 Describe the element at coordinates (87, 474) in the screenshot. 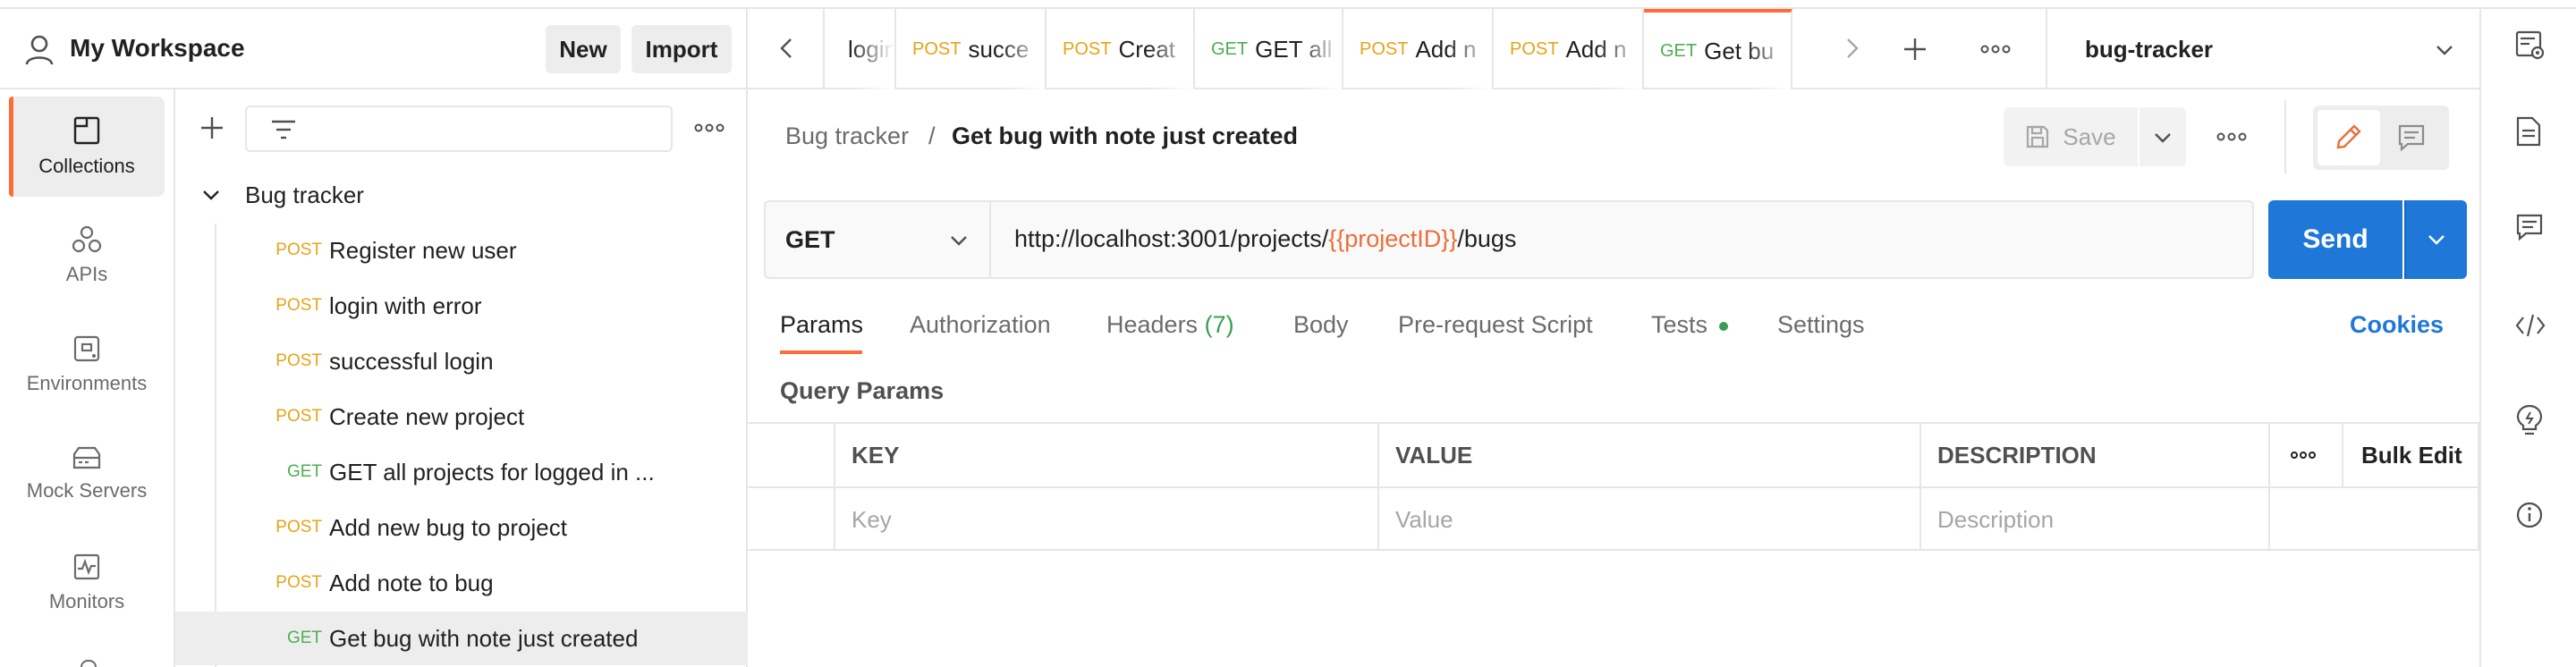

I see `sidebar-item-mock-servers: Mock Servers` at that location.